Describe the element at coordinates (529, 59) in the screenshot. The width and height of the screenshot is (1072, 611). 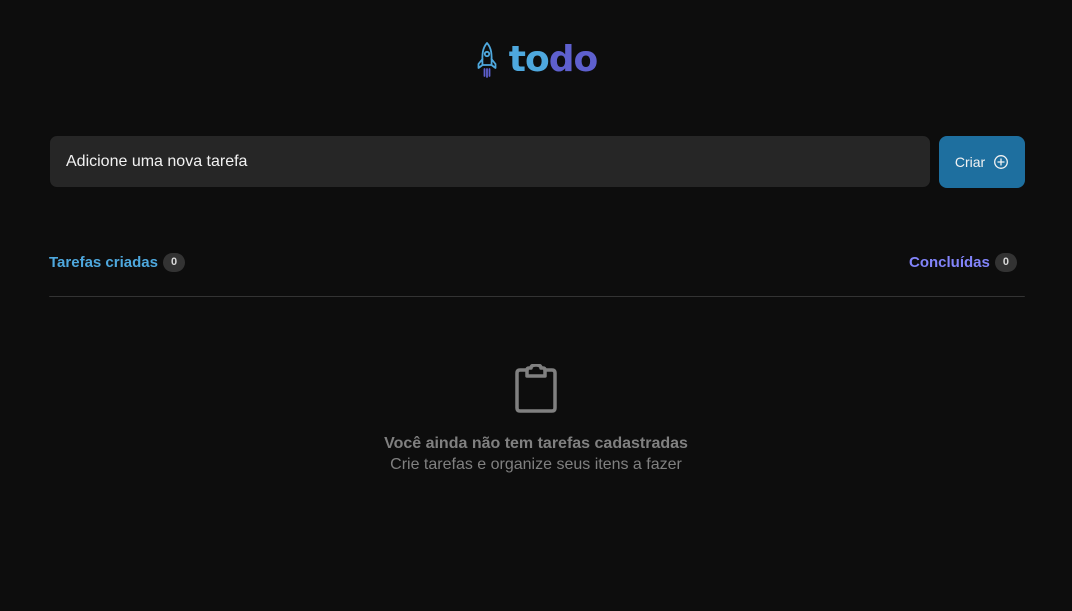
I see `app-title-part1: to` at that location.